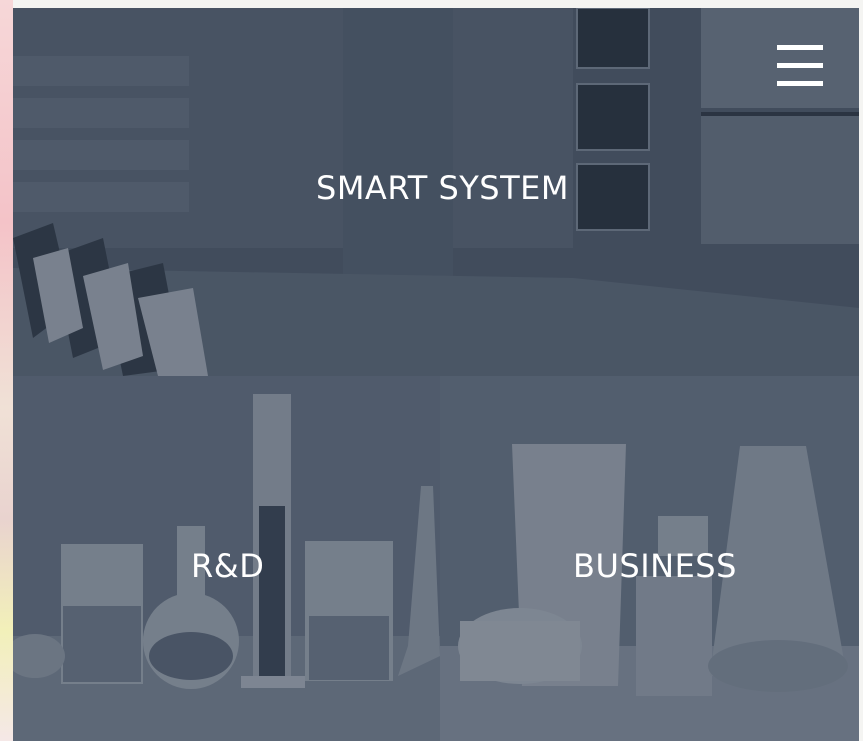 This screenshot has width=863, height=741. Describe the element at coordinates (6, 370) in the screenshot. I see `background-image-edge` at that location.